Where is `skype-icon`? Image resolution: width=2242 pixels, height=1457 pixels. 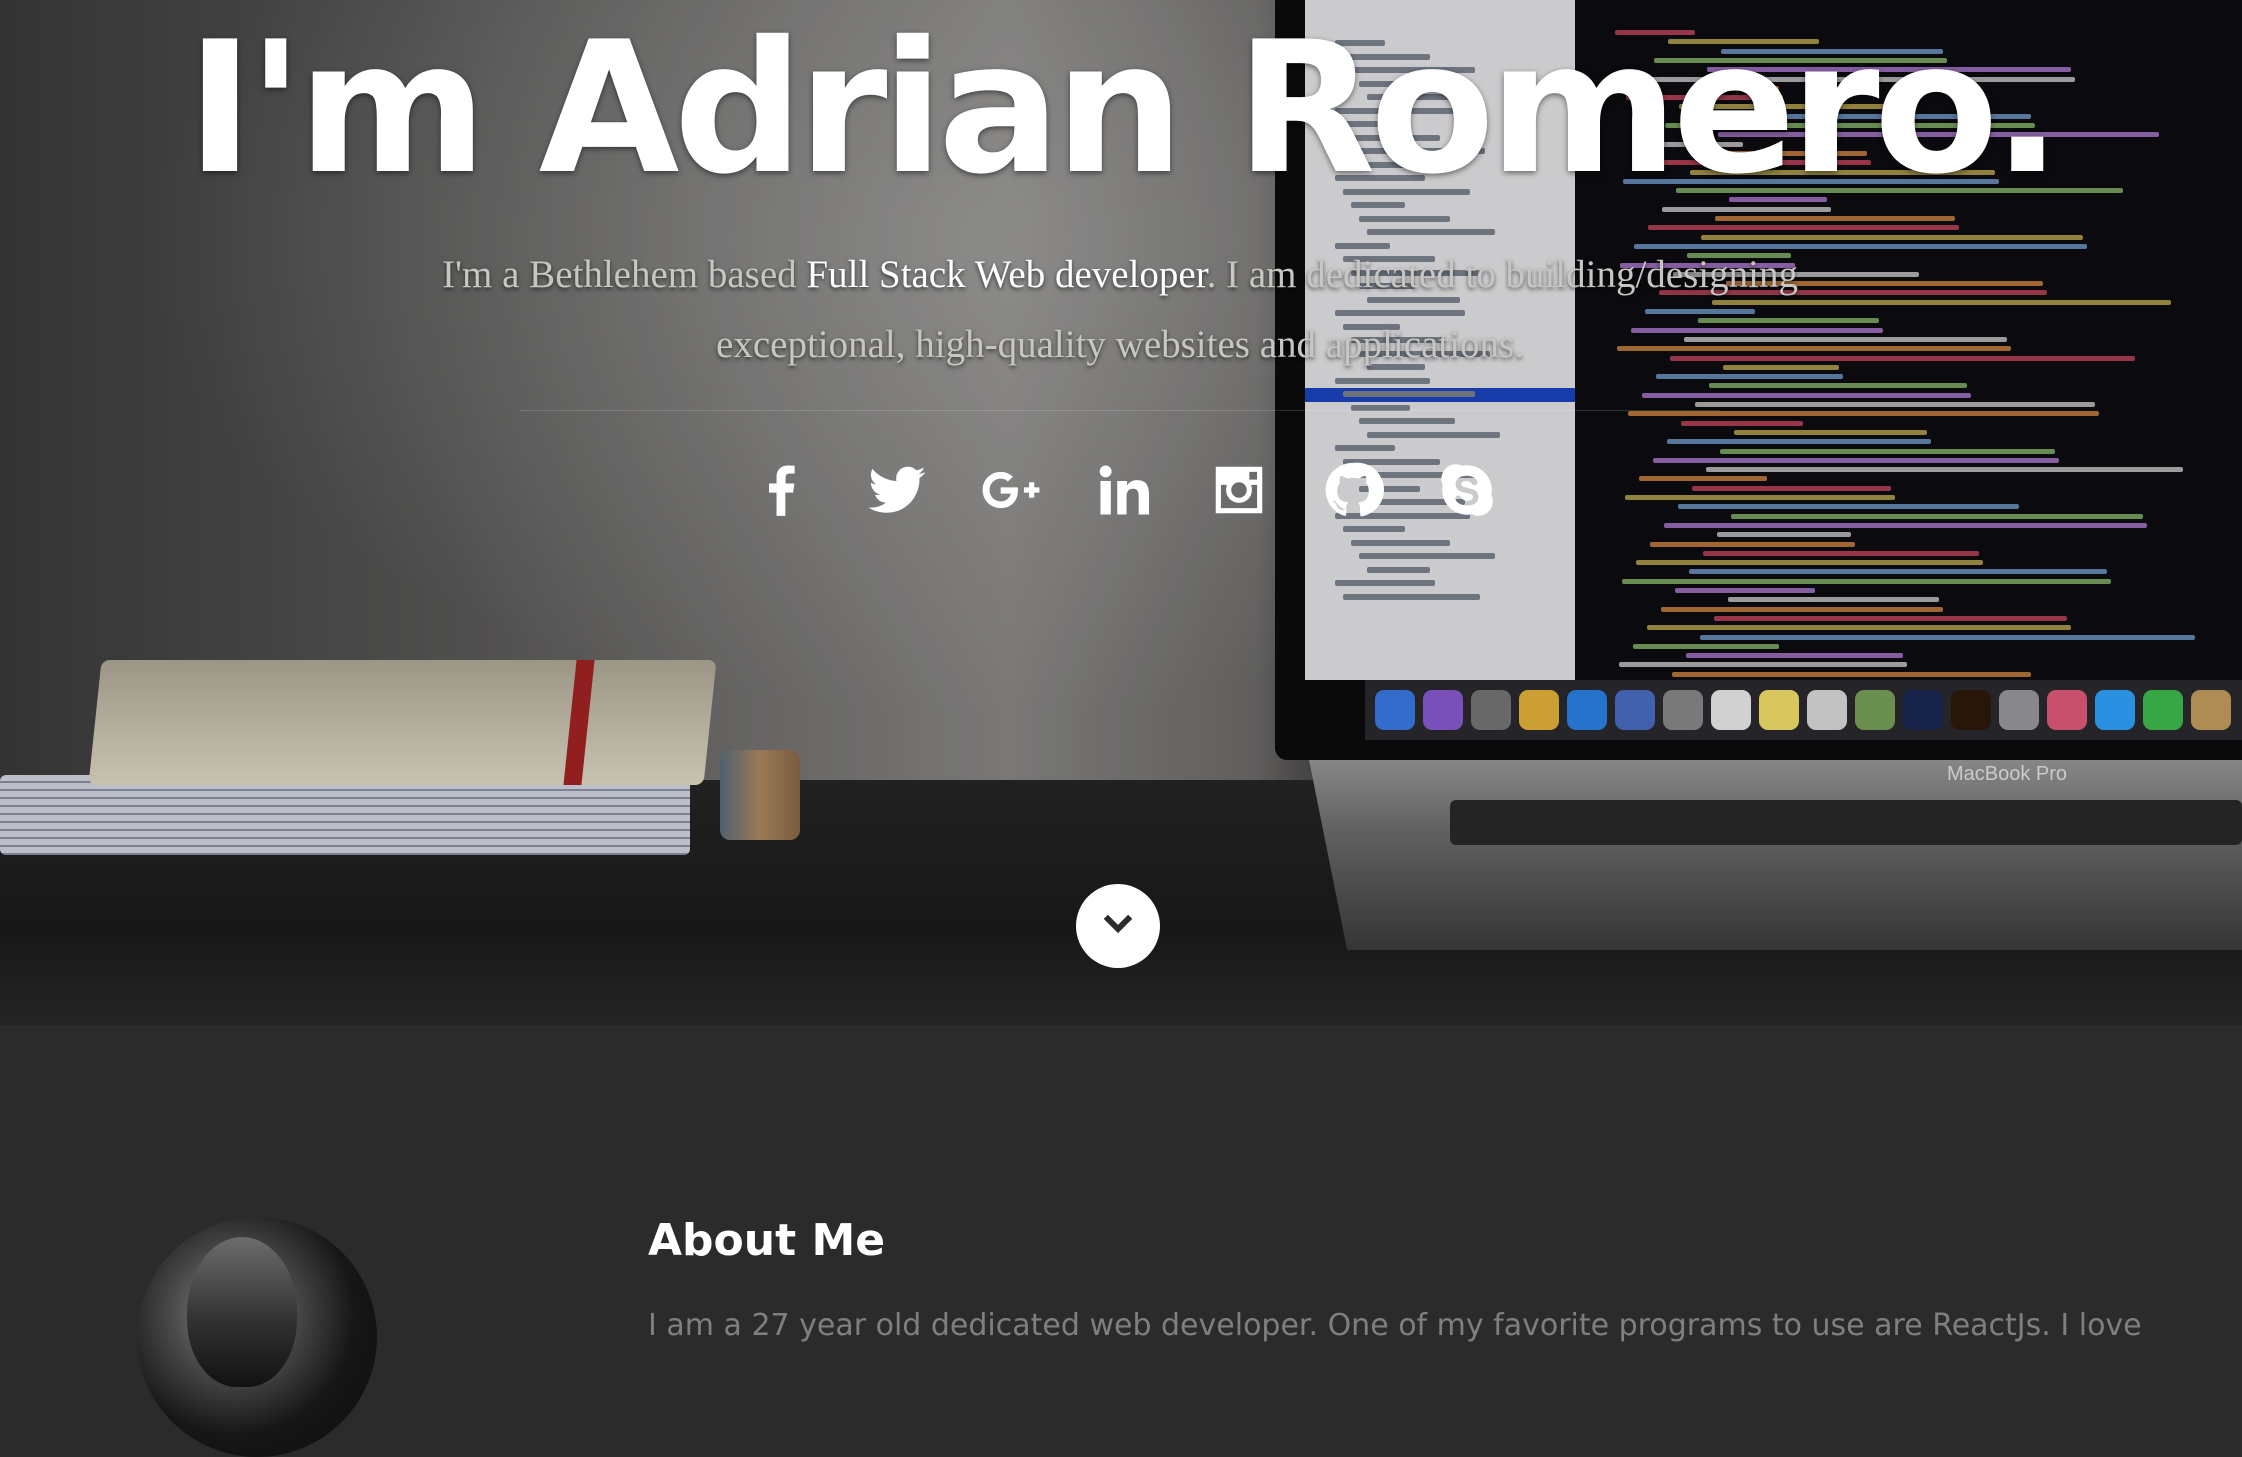
skype-icon is located at coordinates (1467, 490).